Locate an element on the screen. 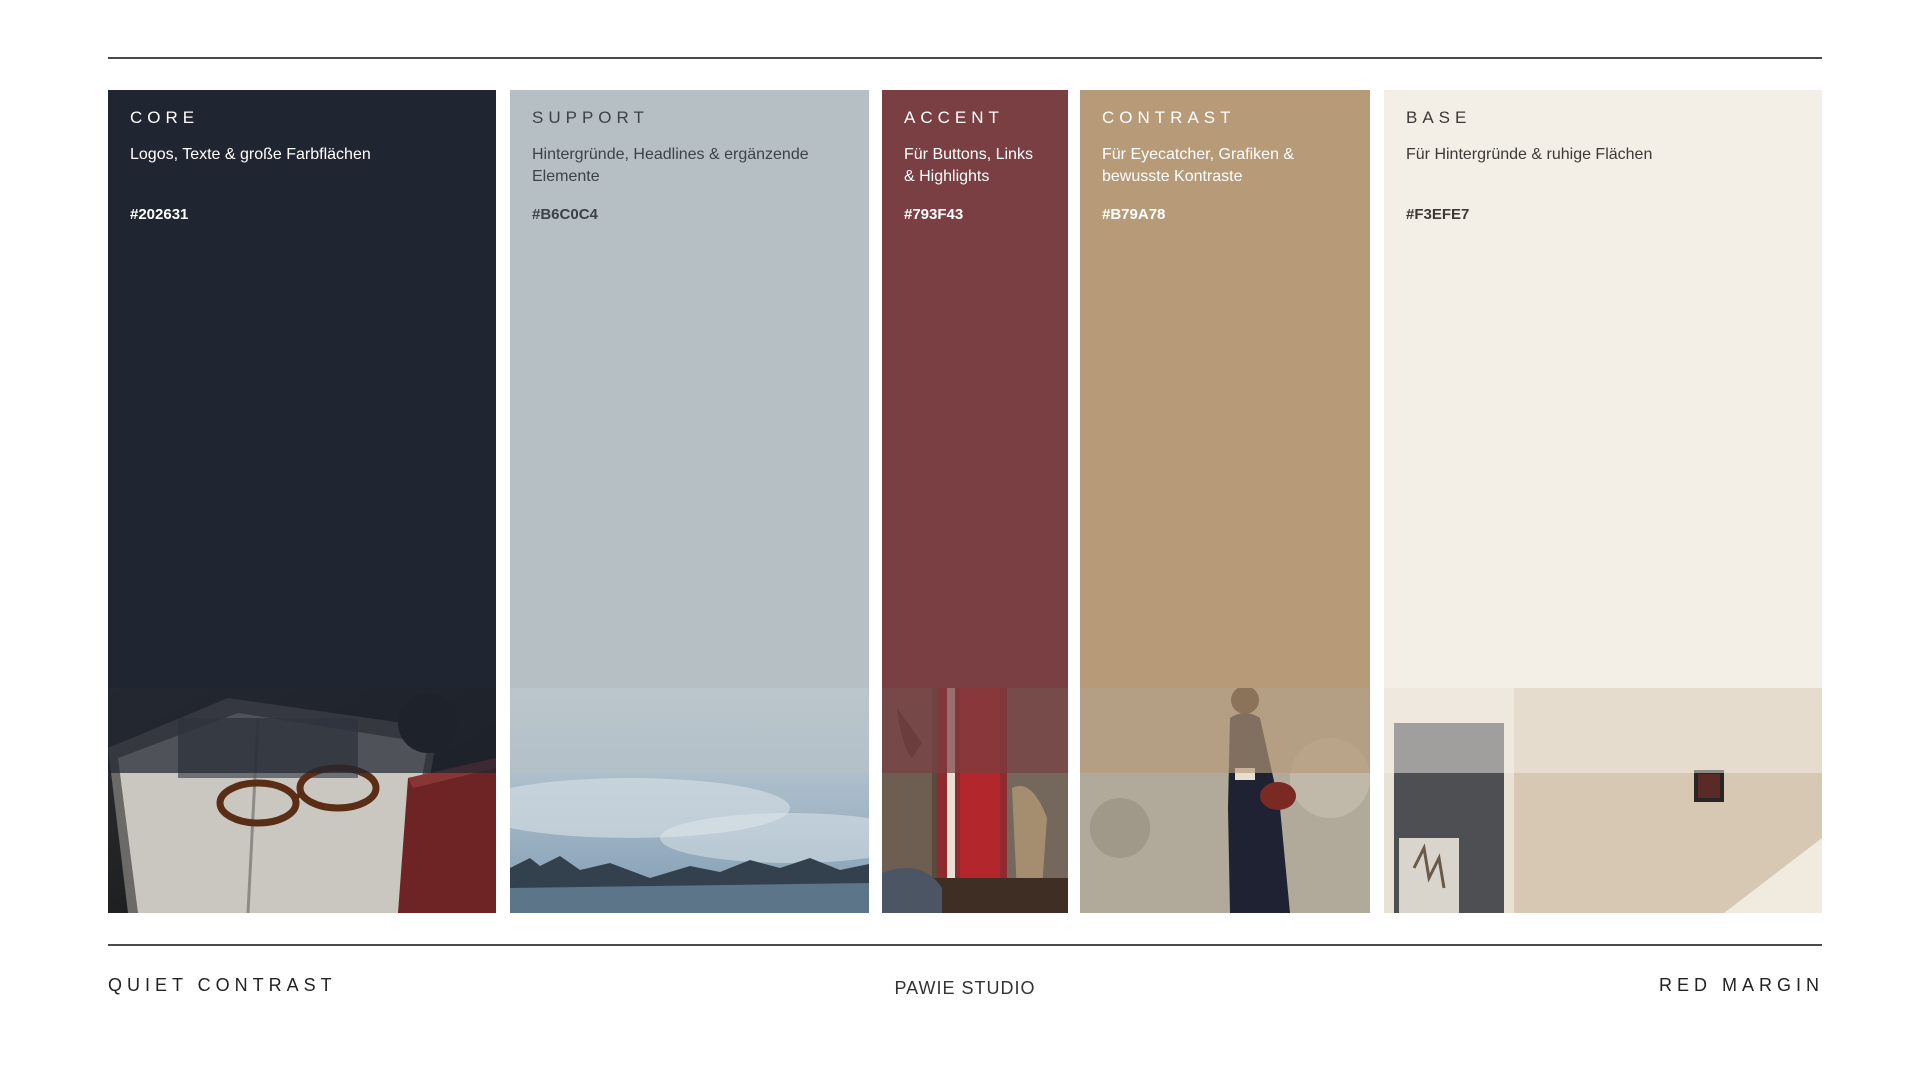  woman-reading-photo is located at coordinates (1225, 800).